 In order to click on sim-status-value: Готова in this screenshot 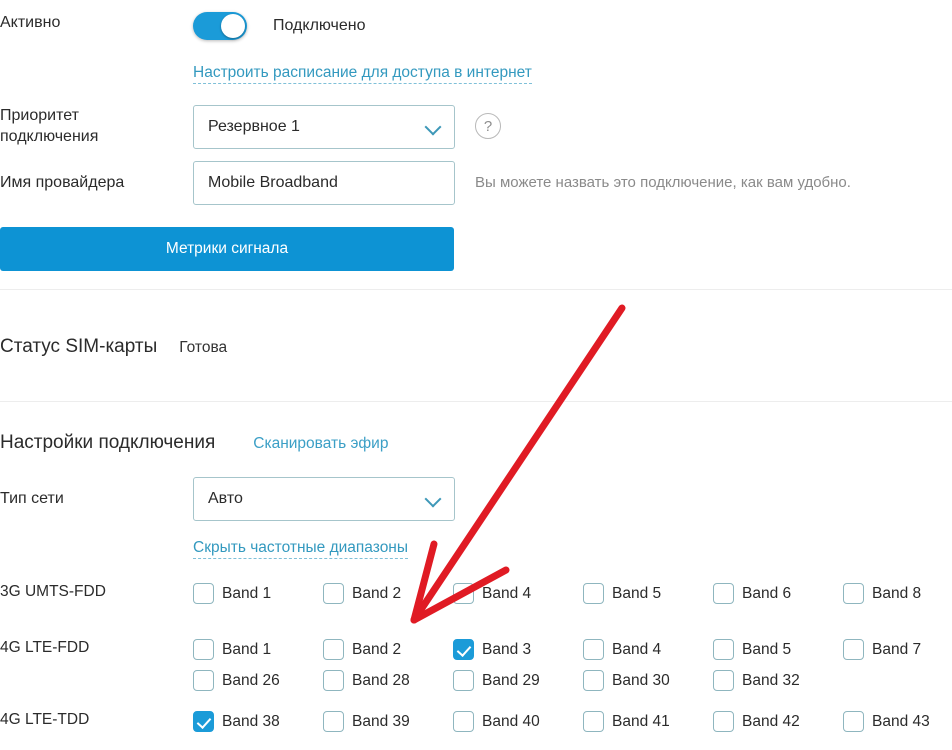, I will do `click(203, 347)`.